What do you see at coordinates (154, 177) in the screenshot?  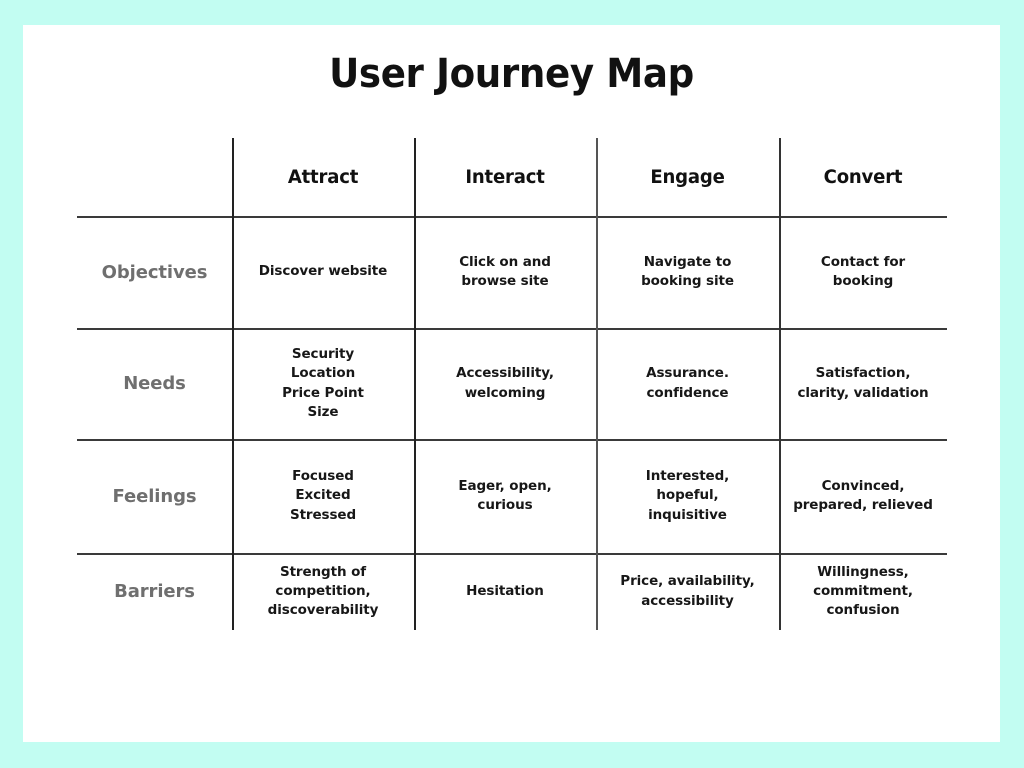 I see `table-corner-cell` at bounding box center [154, 177].